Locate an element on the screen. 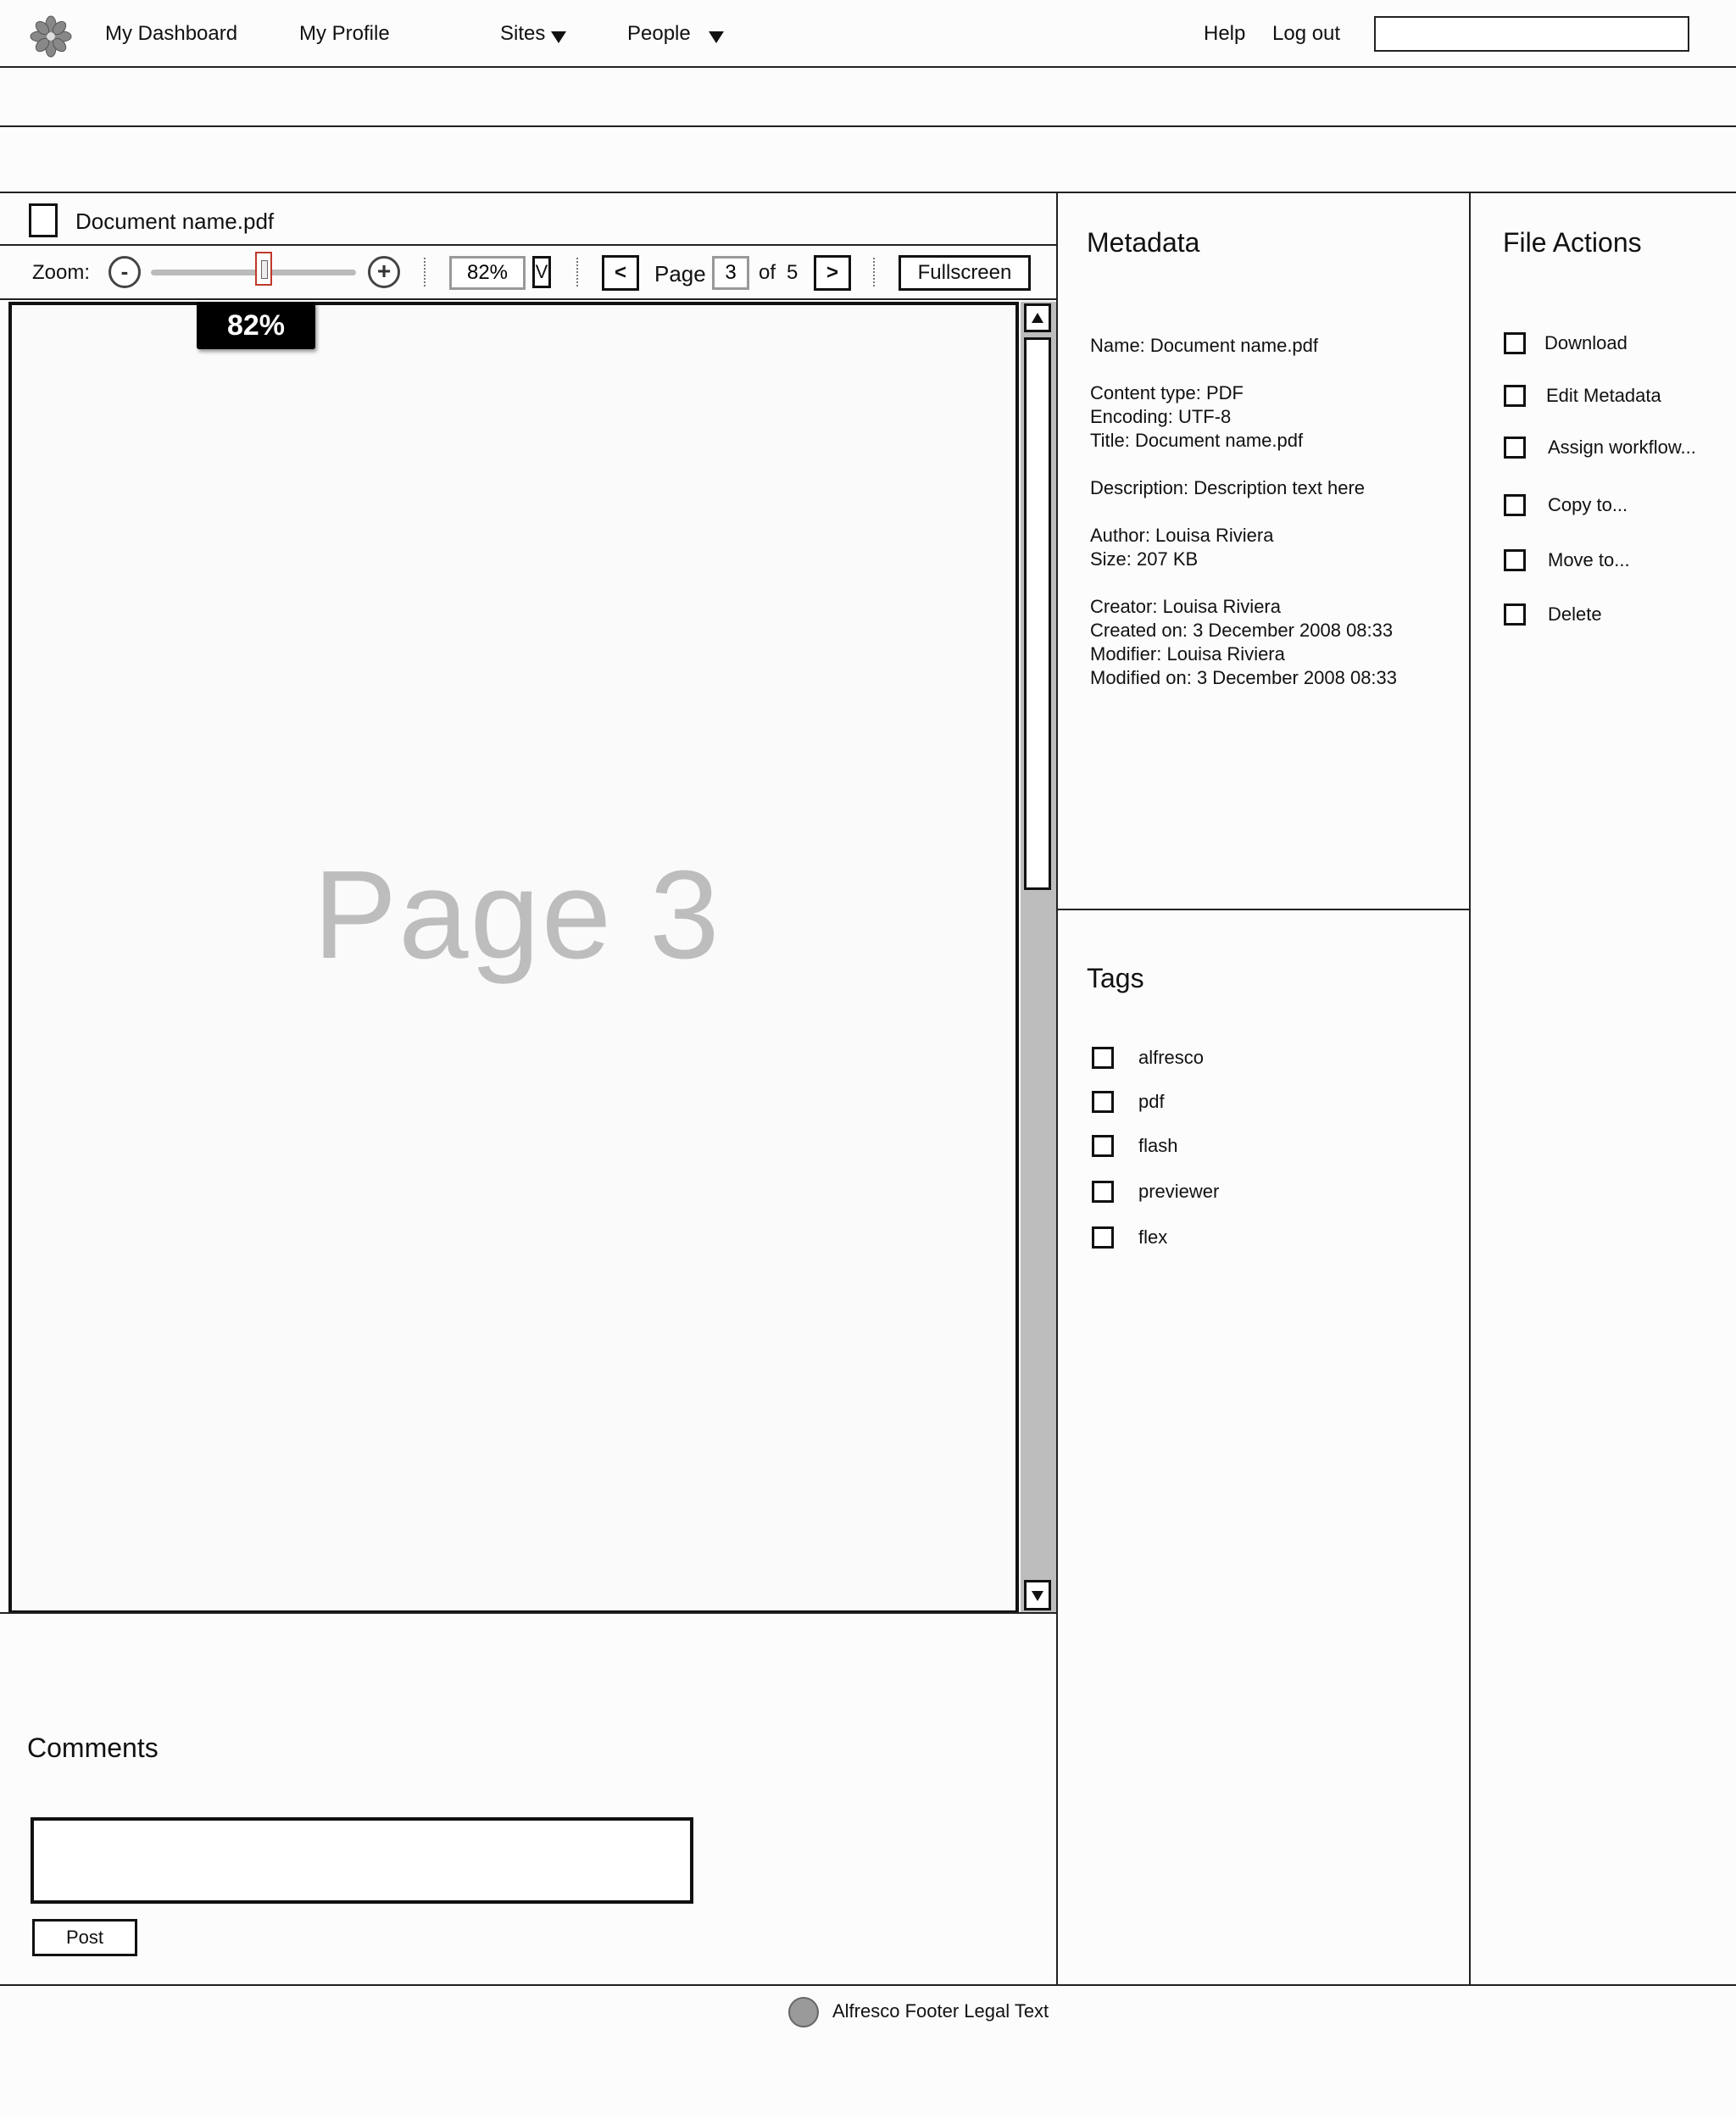 This screenshot has width=1736, height=2119. metadata-encoding: Encoding: UTF-8 is located at coordinates (1161, 417).